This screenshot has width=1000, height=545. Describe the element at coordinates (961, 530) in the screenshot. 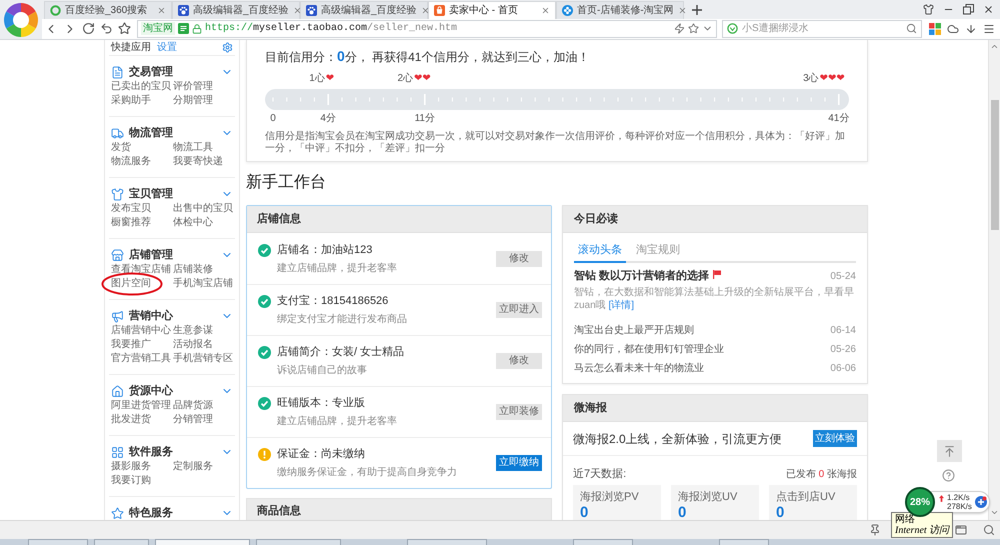

I see `window-icon` at that location.